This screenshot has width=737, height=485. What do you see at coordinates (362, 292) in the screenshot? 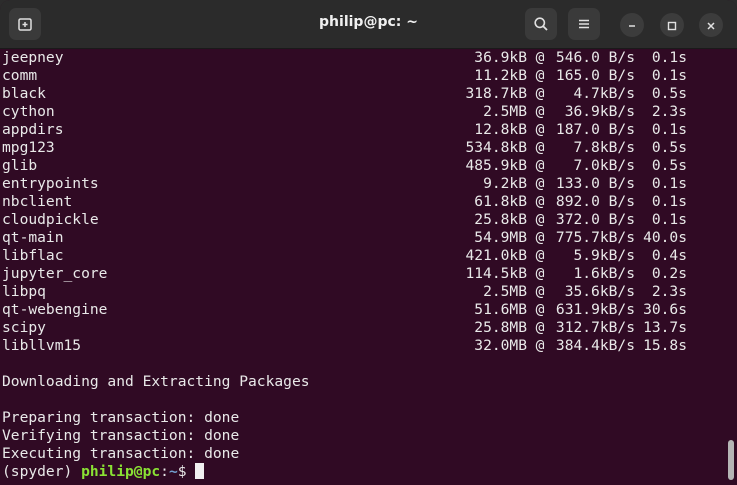
I see `package-row: libpq 2.5MB @35.6kB/s 2.3s` at bounding box center [362, 292].